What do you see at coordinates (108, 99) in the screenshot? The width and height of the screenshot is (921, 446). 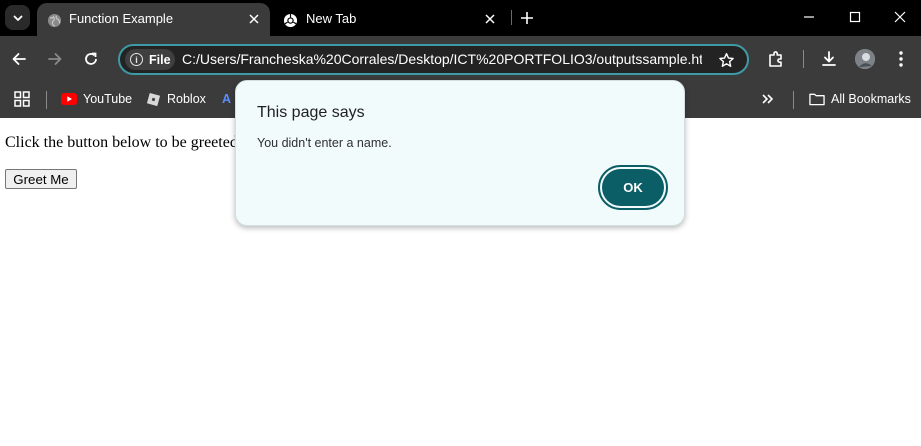 I see `bookmark-label: YouTube` at bounding box center [108, 99].